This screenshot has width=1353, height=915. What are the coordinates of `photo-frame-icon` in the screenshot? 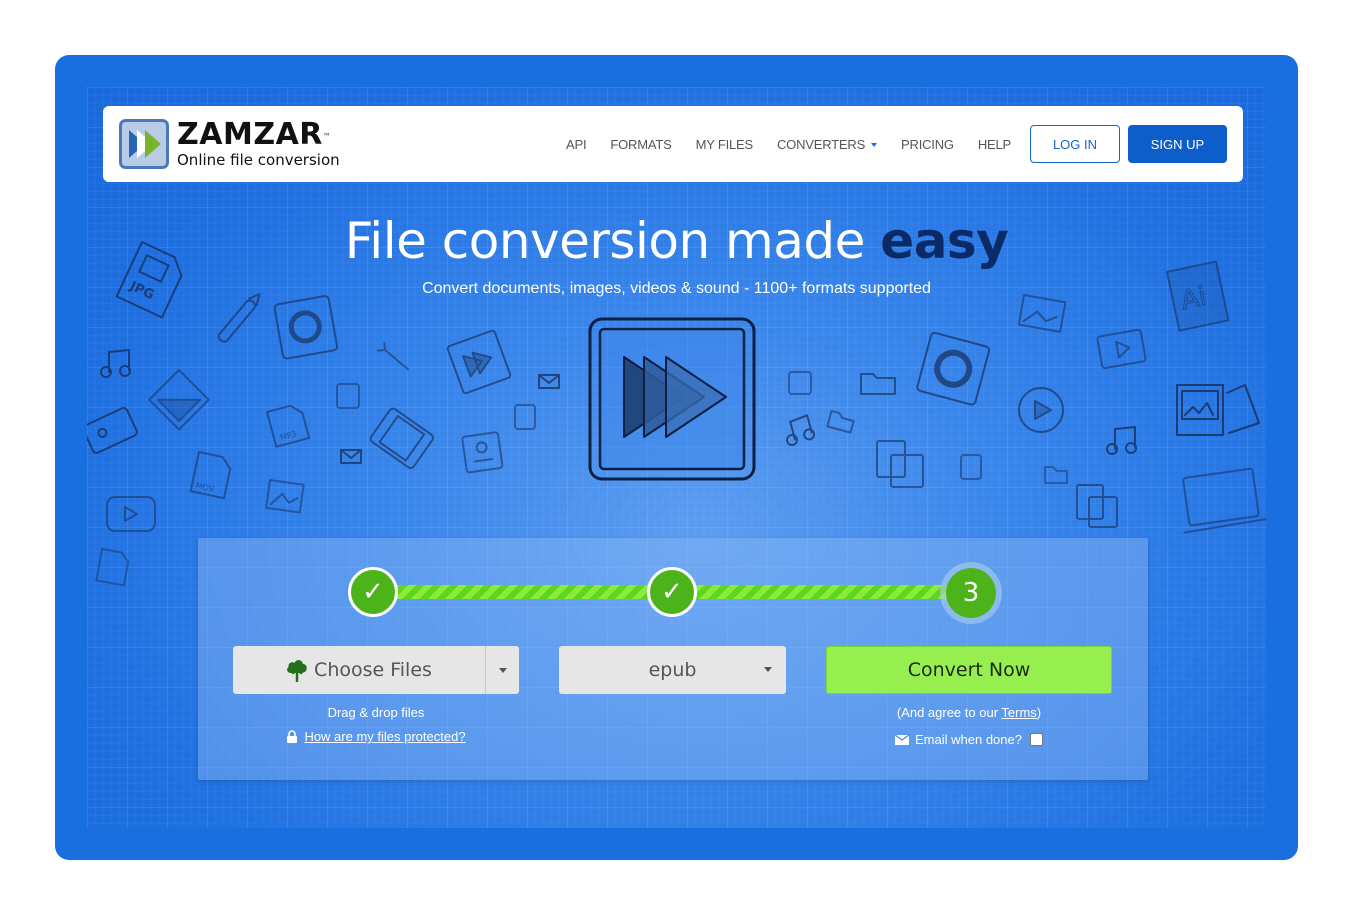 It's located at (1218, 410).